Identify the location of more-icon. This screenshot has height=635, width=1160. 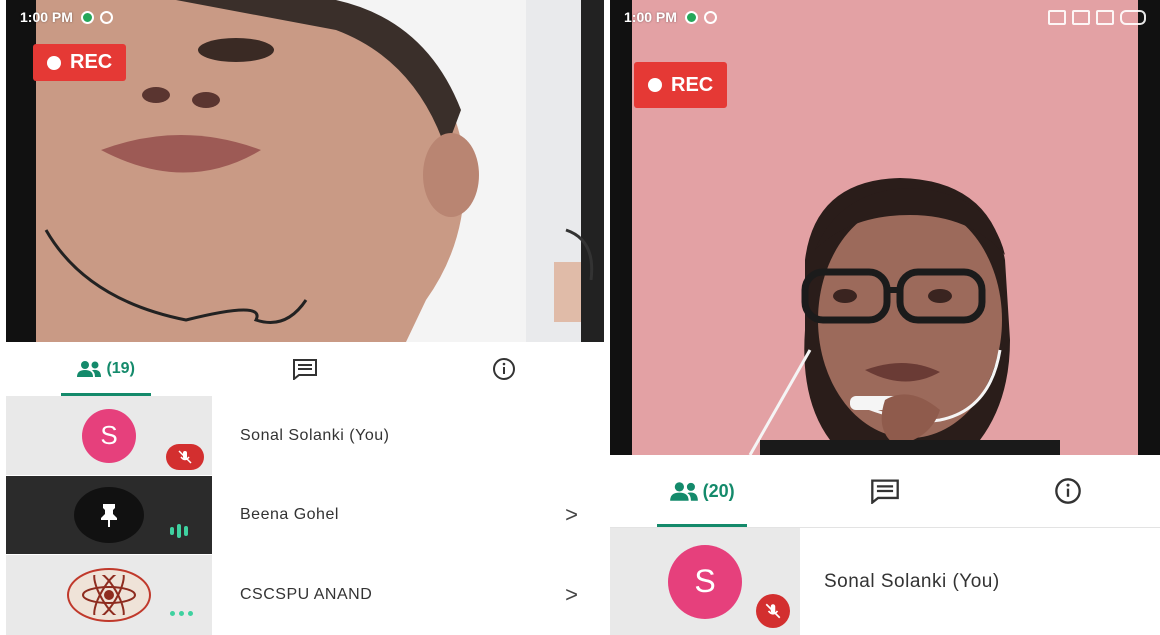
(181, 613).